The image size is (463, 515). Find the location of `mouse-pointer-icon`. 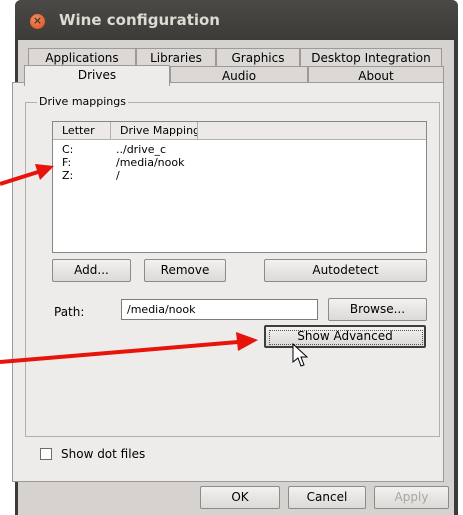

mouse-pointer-icon is located at coordinates (300, 355).